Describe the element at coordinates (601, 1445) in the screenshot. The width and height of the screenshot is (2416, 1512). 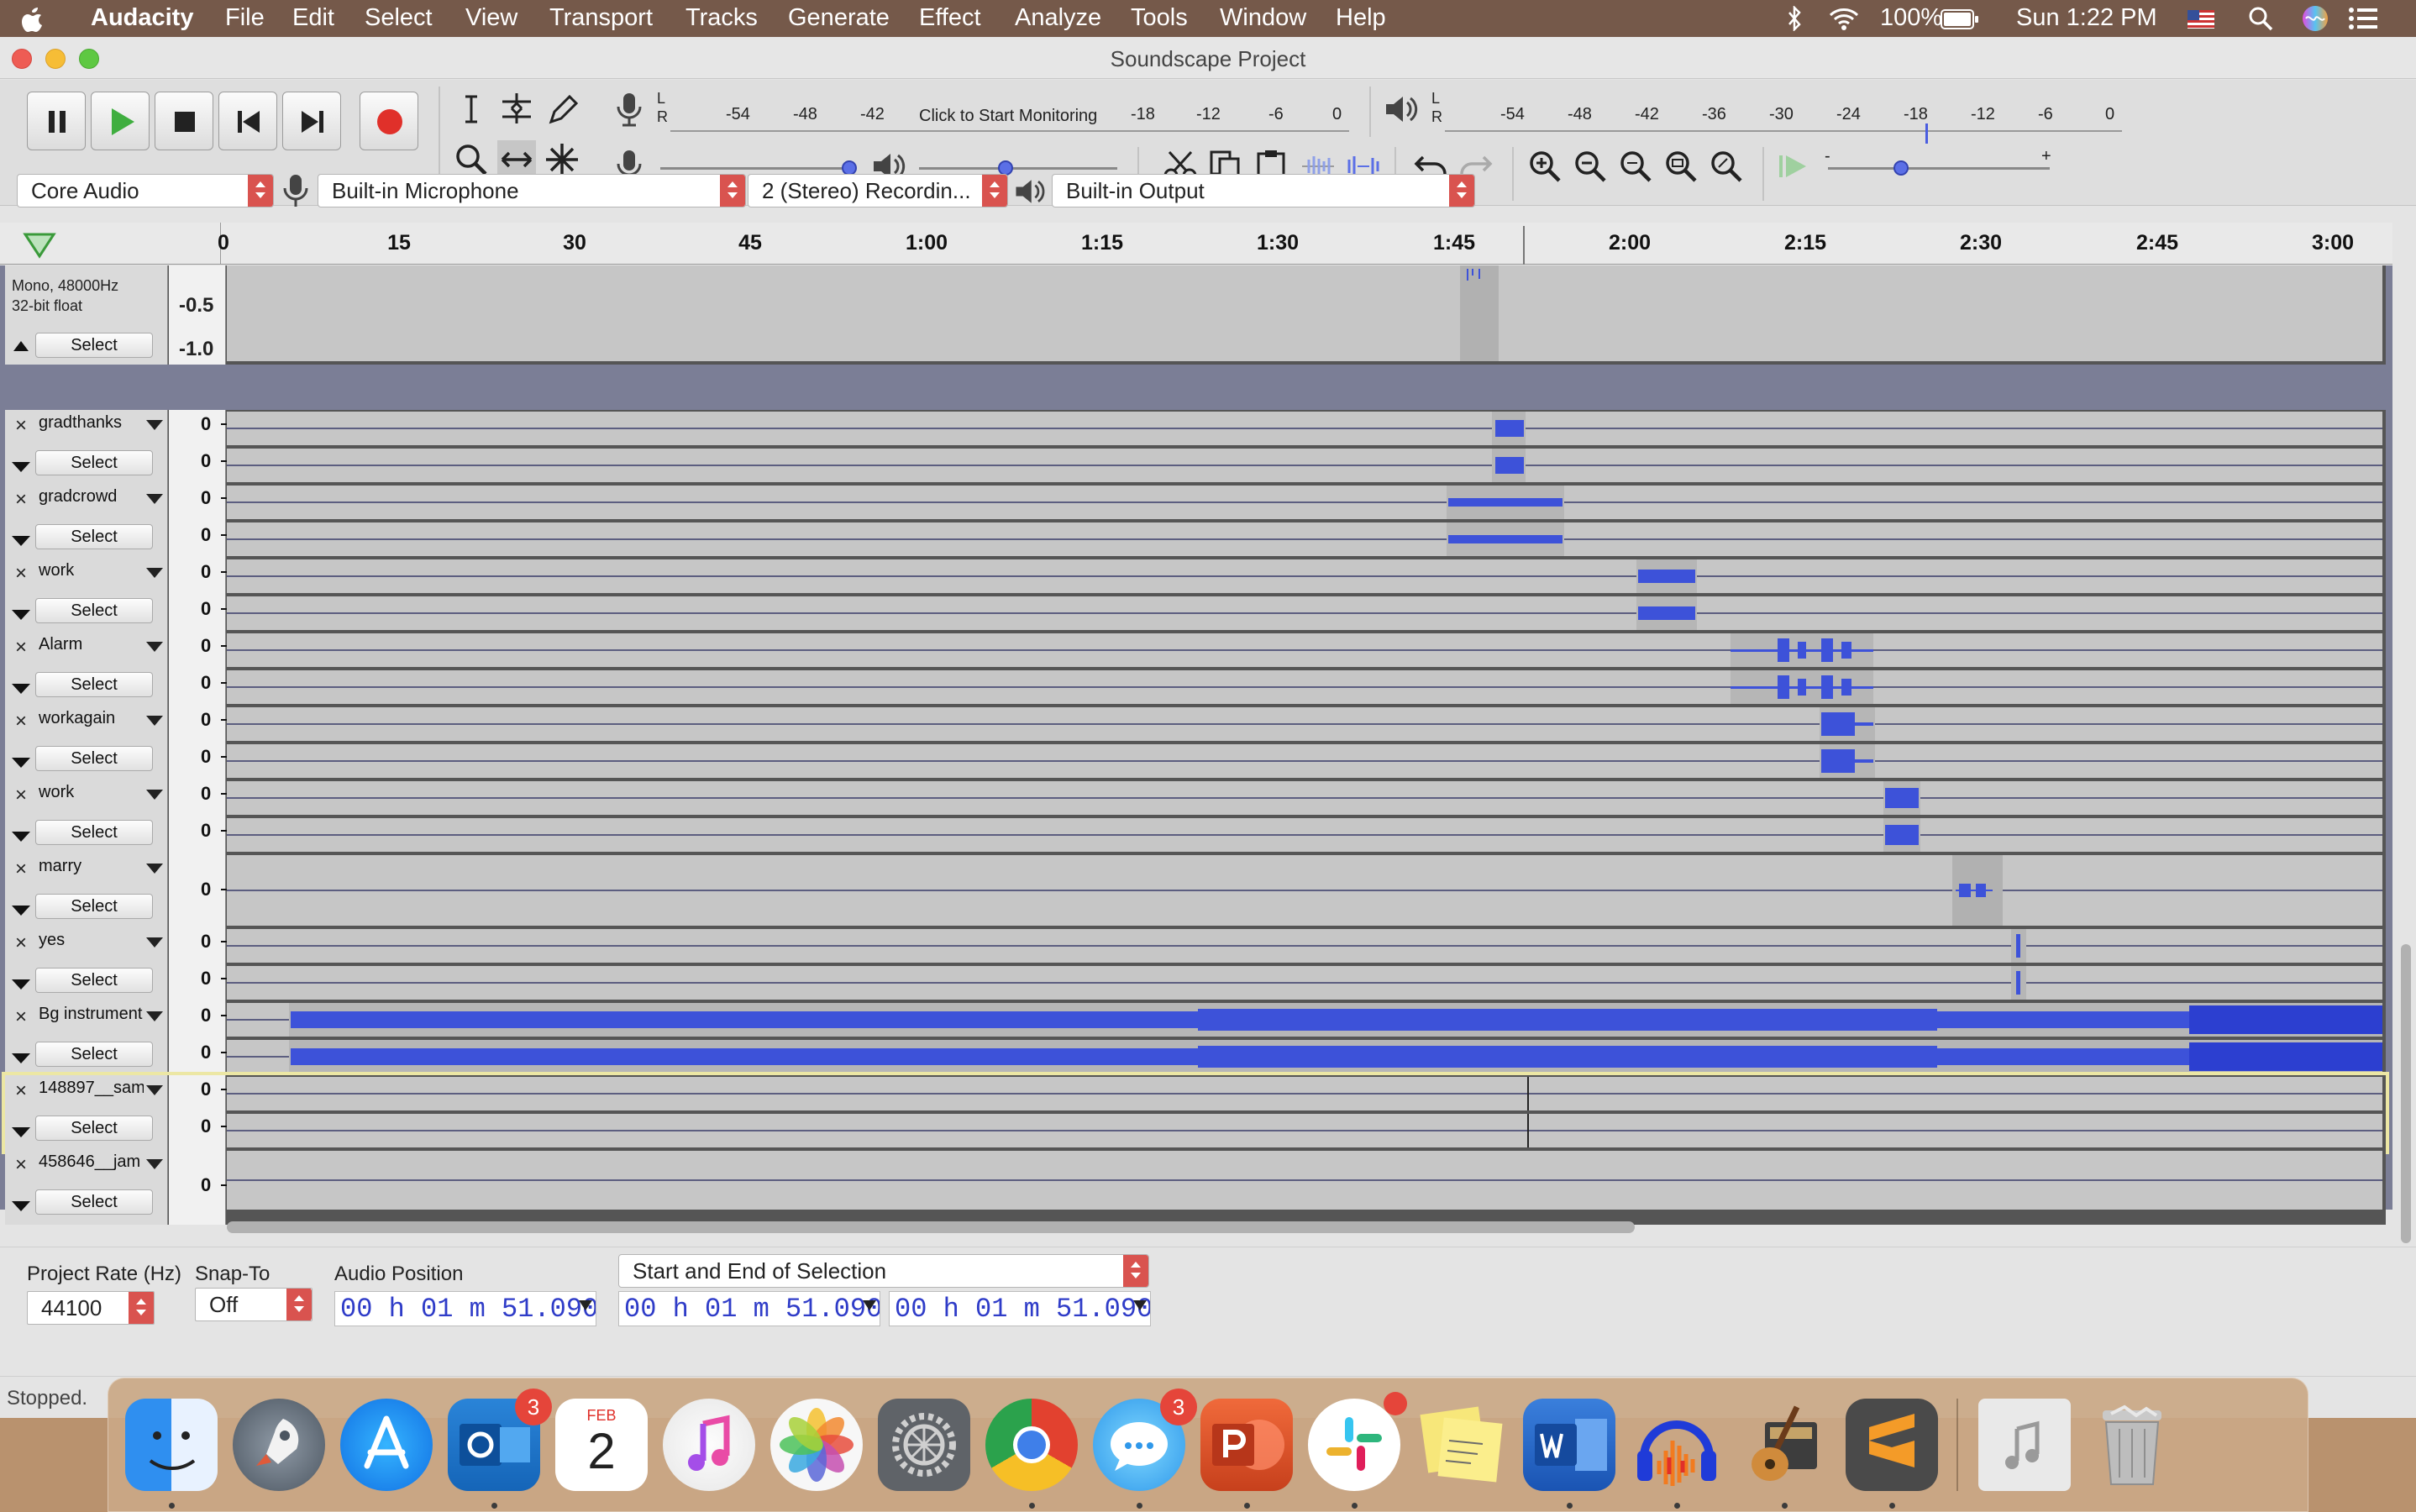
I see `calendar-icon: FEB 2` at that location.